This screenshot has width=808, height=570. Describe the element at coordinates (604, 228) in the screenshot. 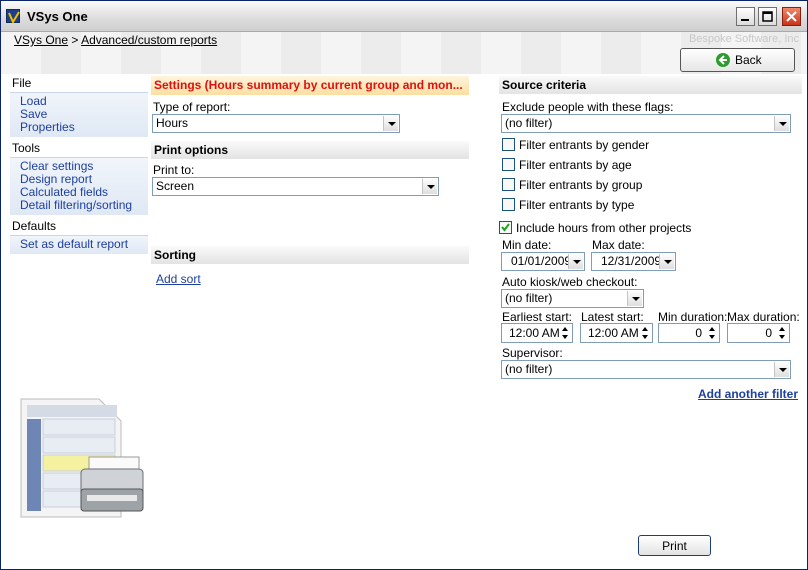

I see `include-hours-label: Include hours from other projects` at that location.